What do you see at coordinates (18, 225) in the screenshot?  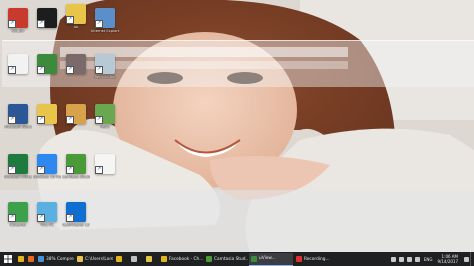 I see `desktop-icon-label: CCleaner` at bounding box center [18, 225].